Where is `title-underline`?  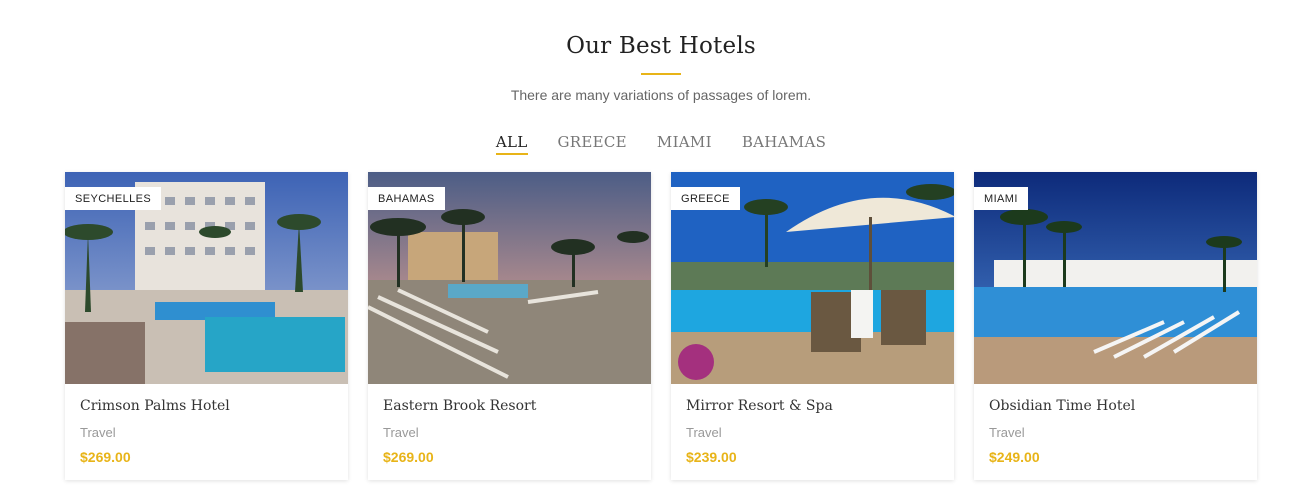
title-underline is located at coordinates (661, 74).